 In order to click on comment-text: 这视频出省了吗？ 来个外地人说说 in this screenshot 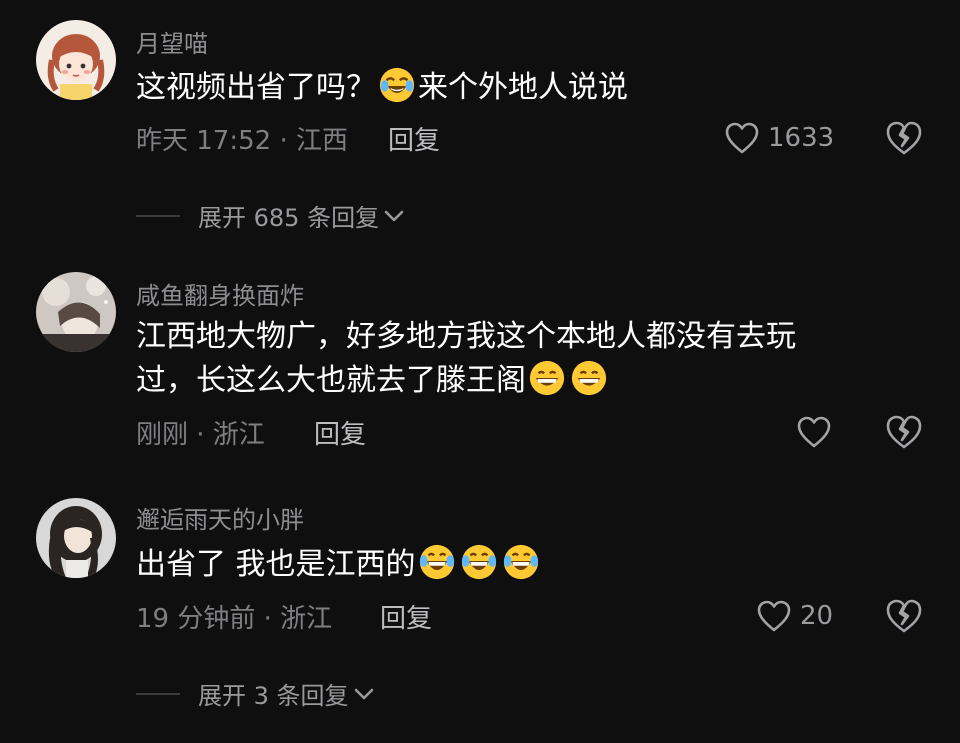, I will do `click(516, 88)`.